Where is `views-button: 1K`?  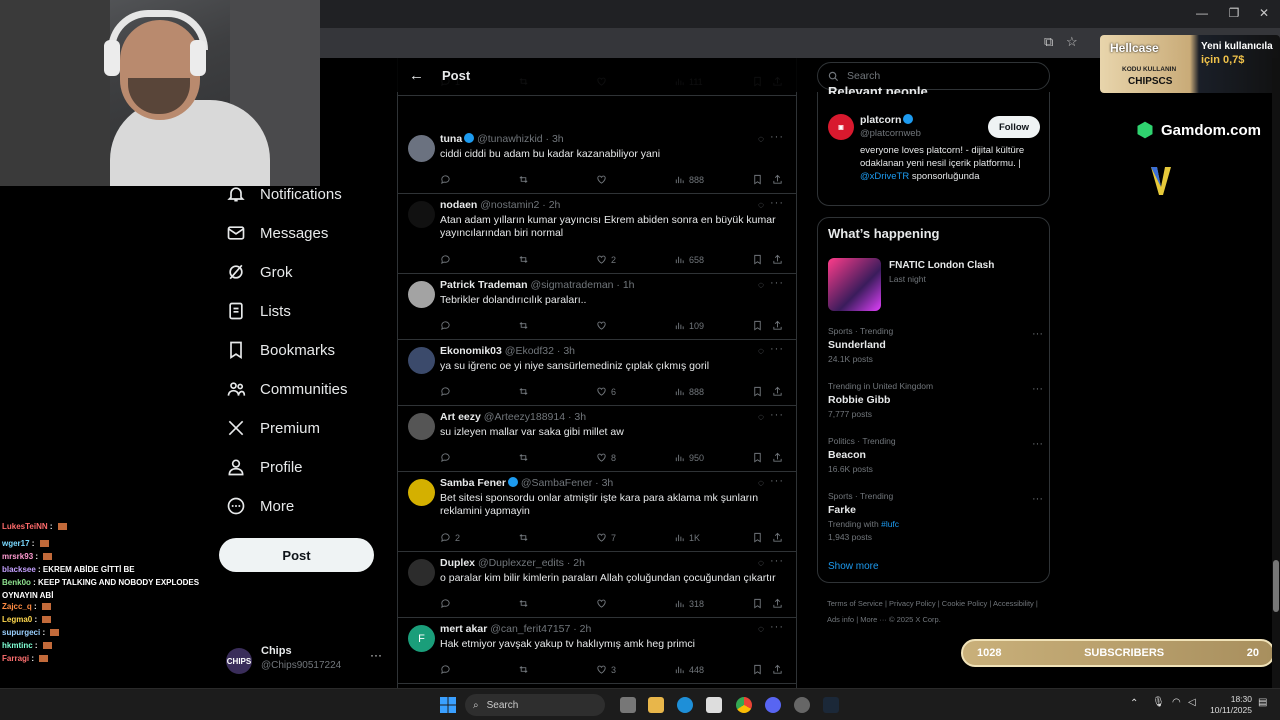 views-button: 1K is located at coordinates (687, 537).